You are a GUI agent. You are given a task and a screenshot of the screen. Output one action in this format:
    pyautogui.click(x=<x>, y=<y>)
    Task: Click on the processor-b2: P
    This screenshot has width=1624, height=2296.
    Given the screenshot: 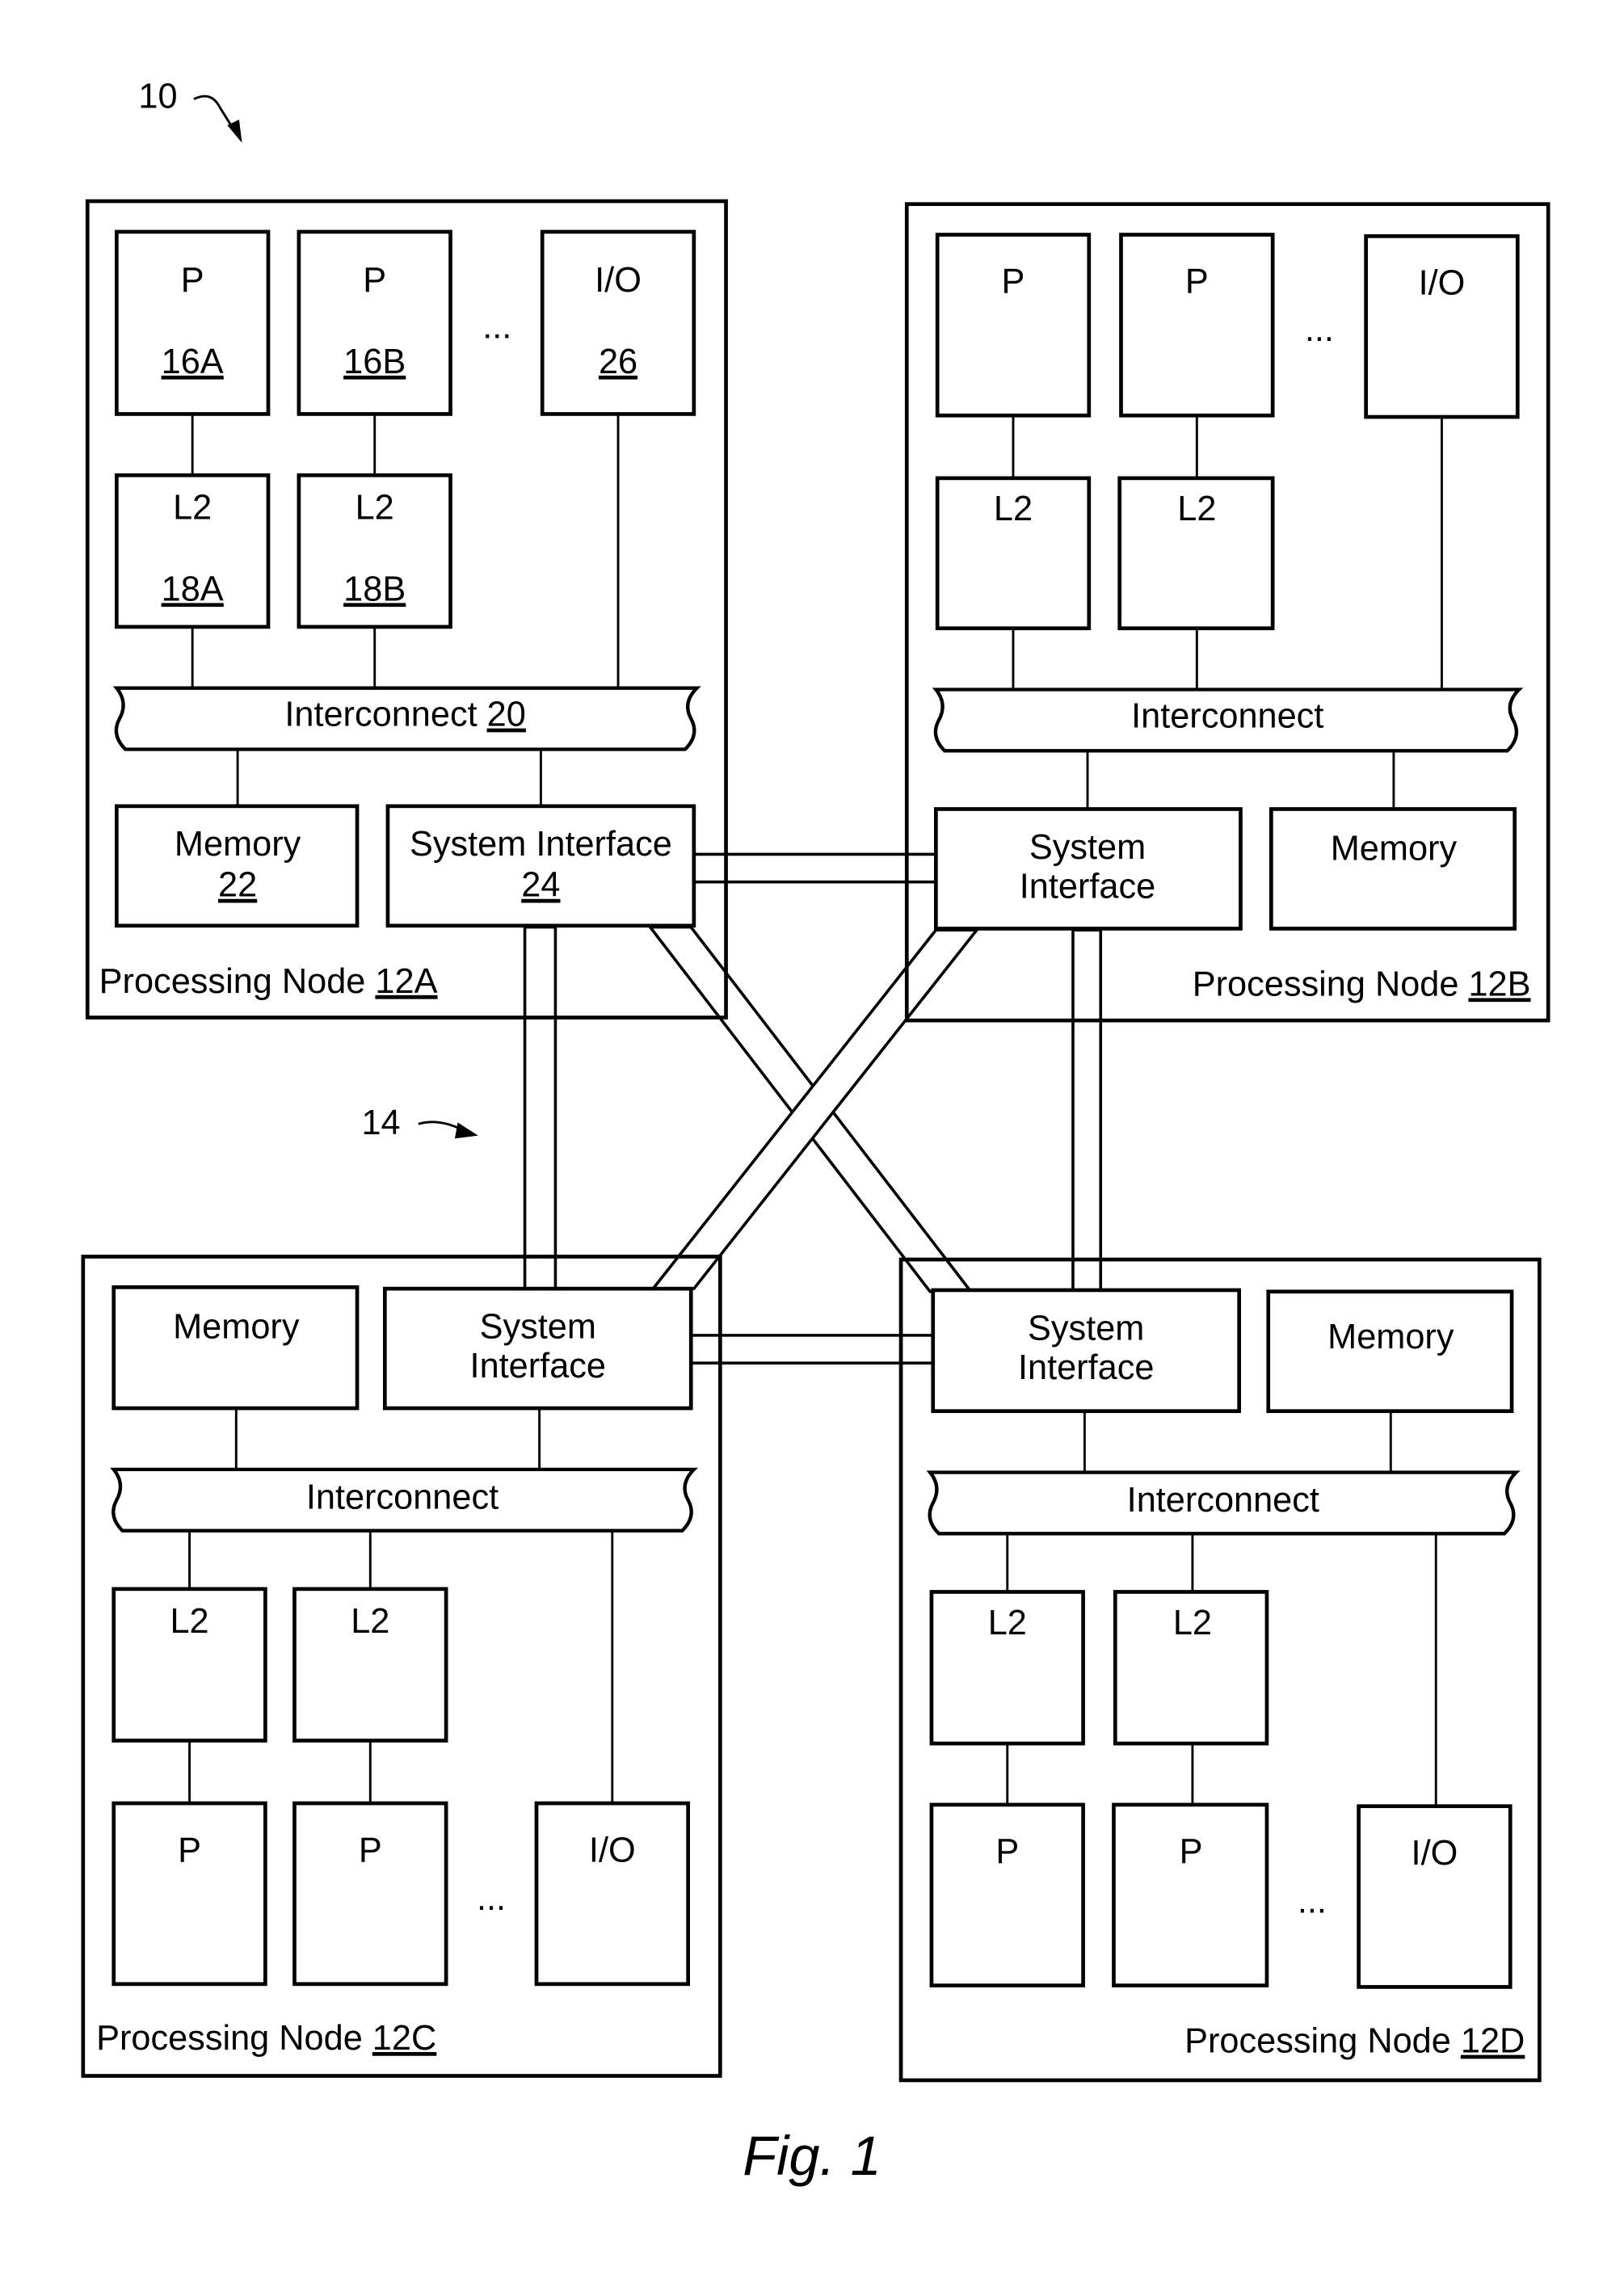 What is the action you would take?
    pyautogui.click(x=1197, y=325)
    